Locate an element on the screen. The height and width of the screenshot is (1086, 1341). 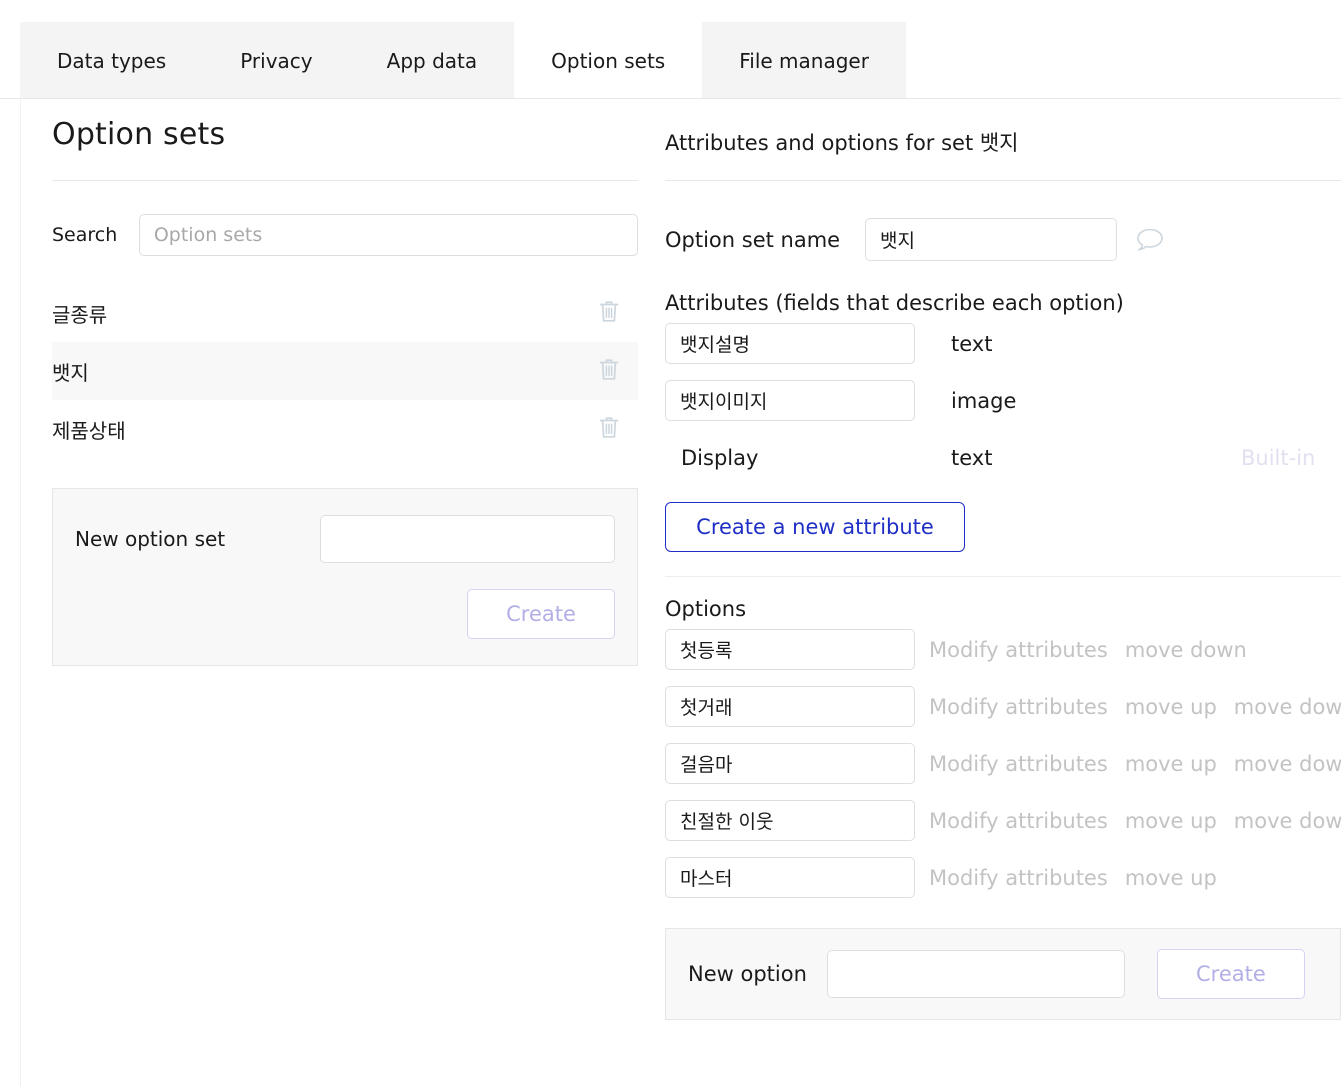
attribute-type: image is located at coordinates (984, 400).